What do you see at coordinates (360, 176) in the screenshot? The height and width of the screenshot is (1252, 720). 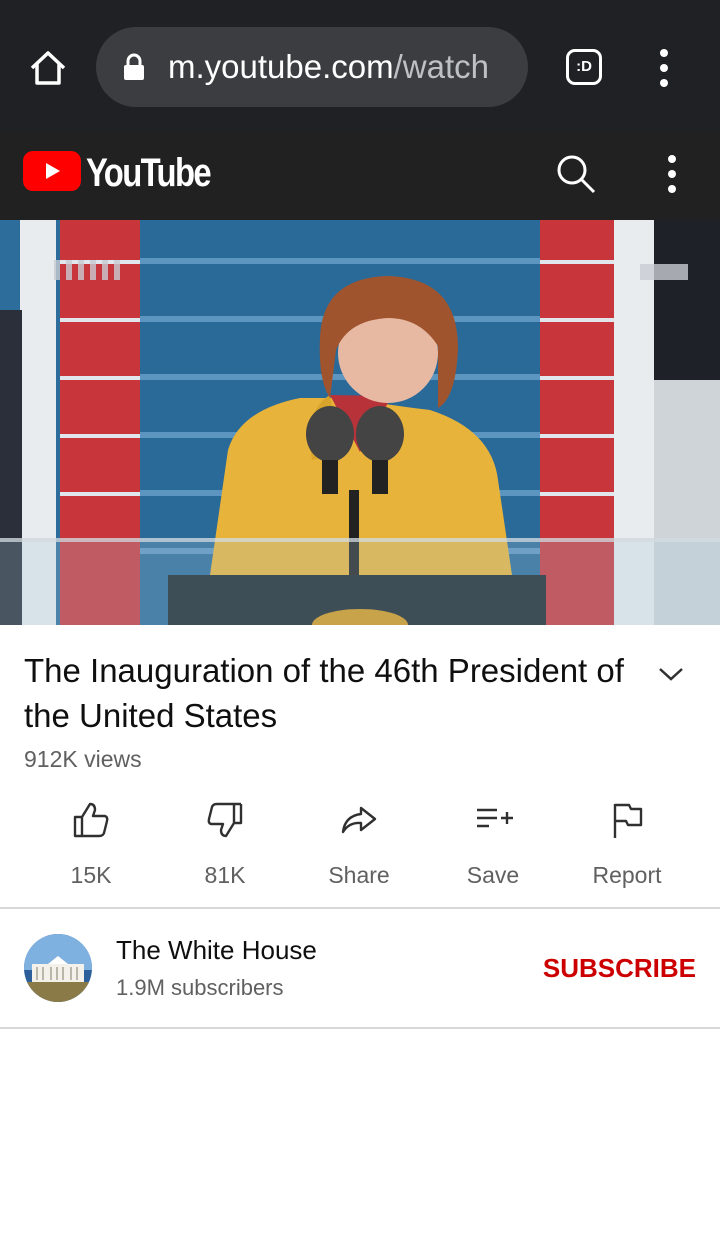 I see `youtube-header: YouTube` at bounding box center [360, 176].